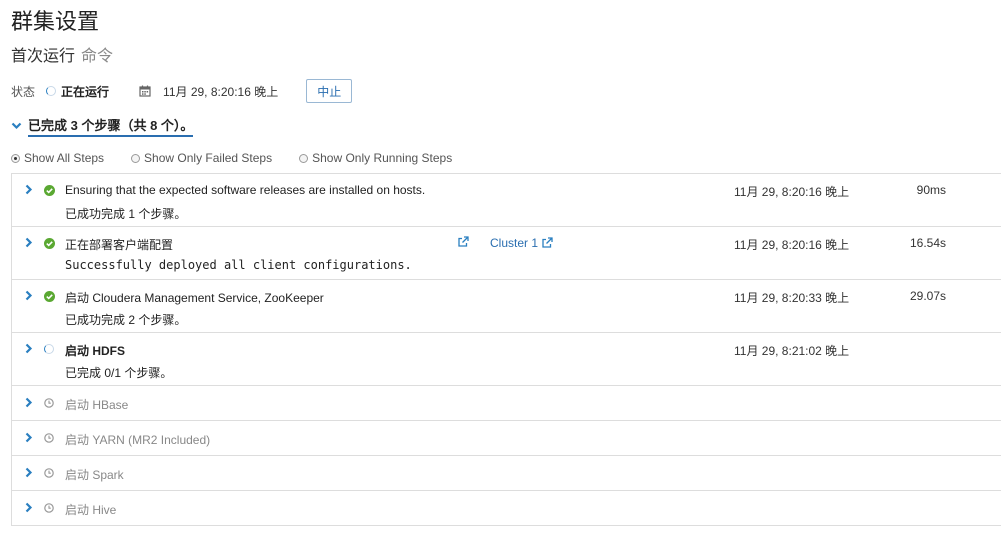  I want to click on step-duration: 16.54s, so click(927, 243).